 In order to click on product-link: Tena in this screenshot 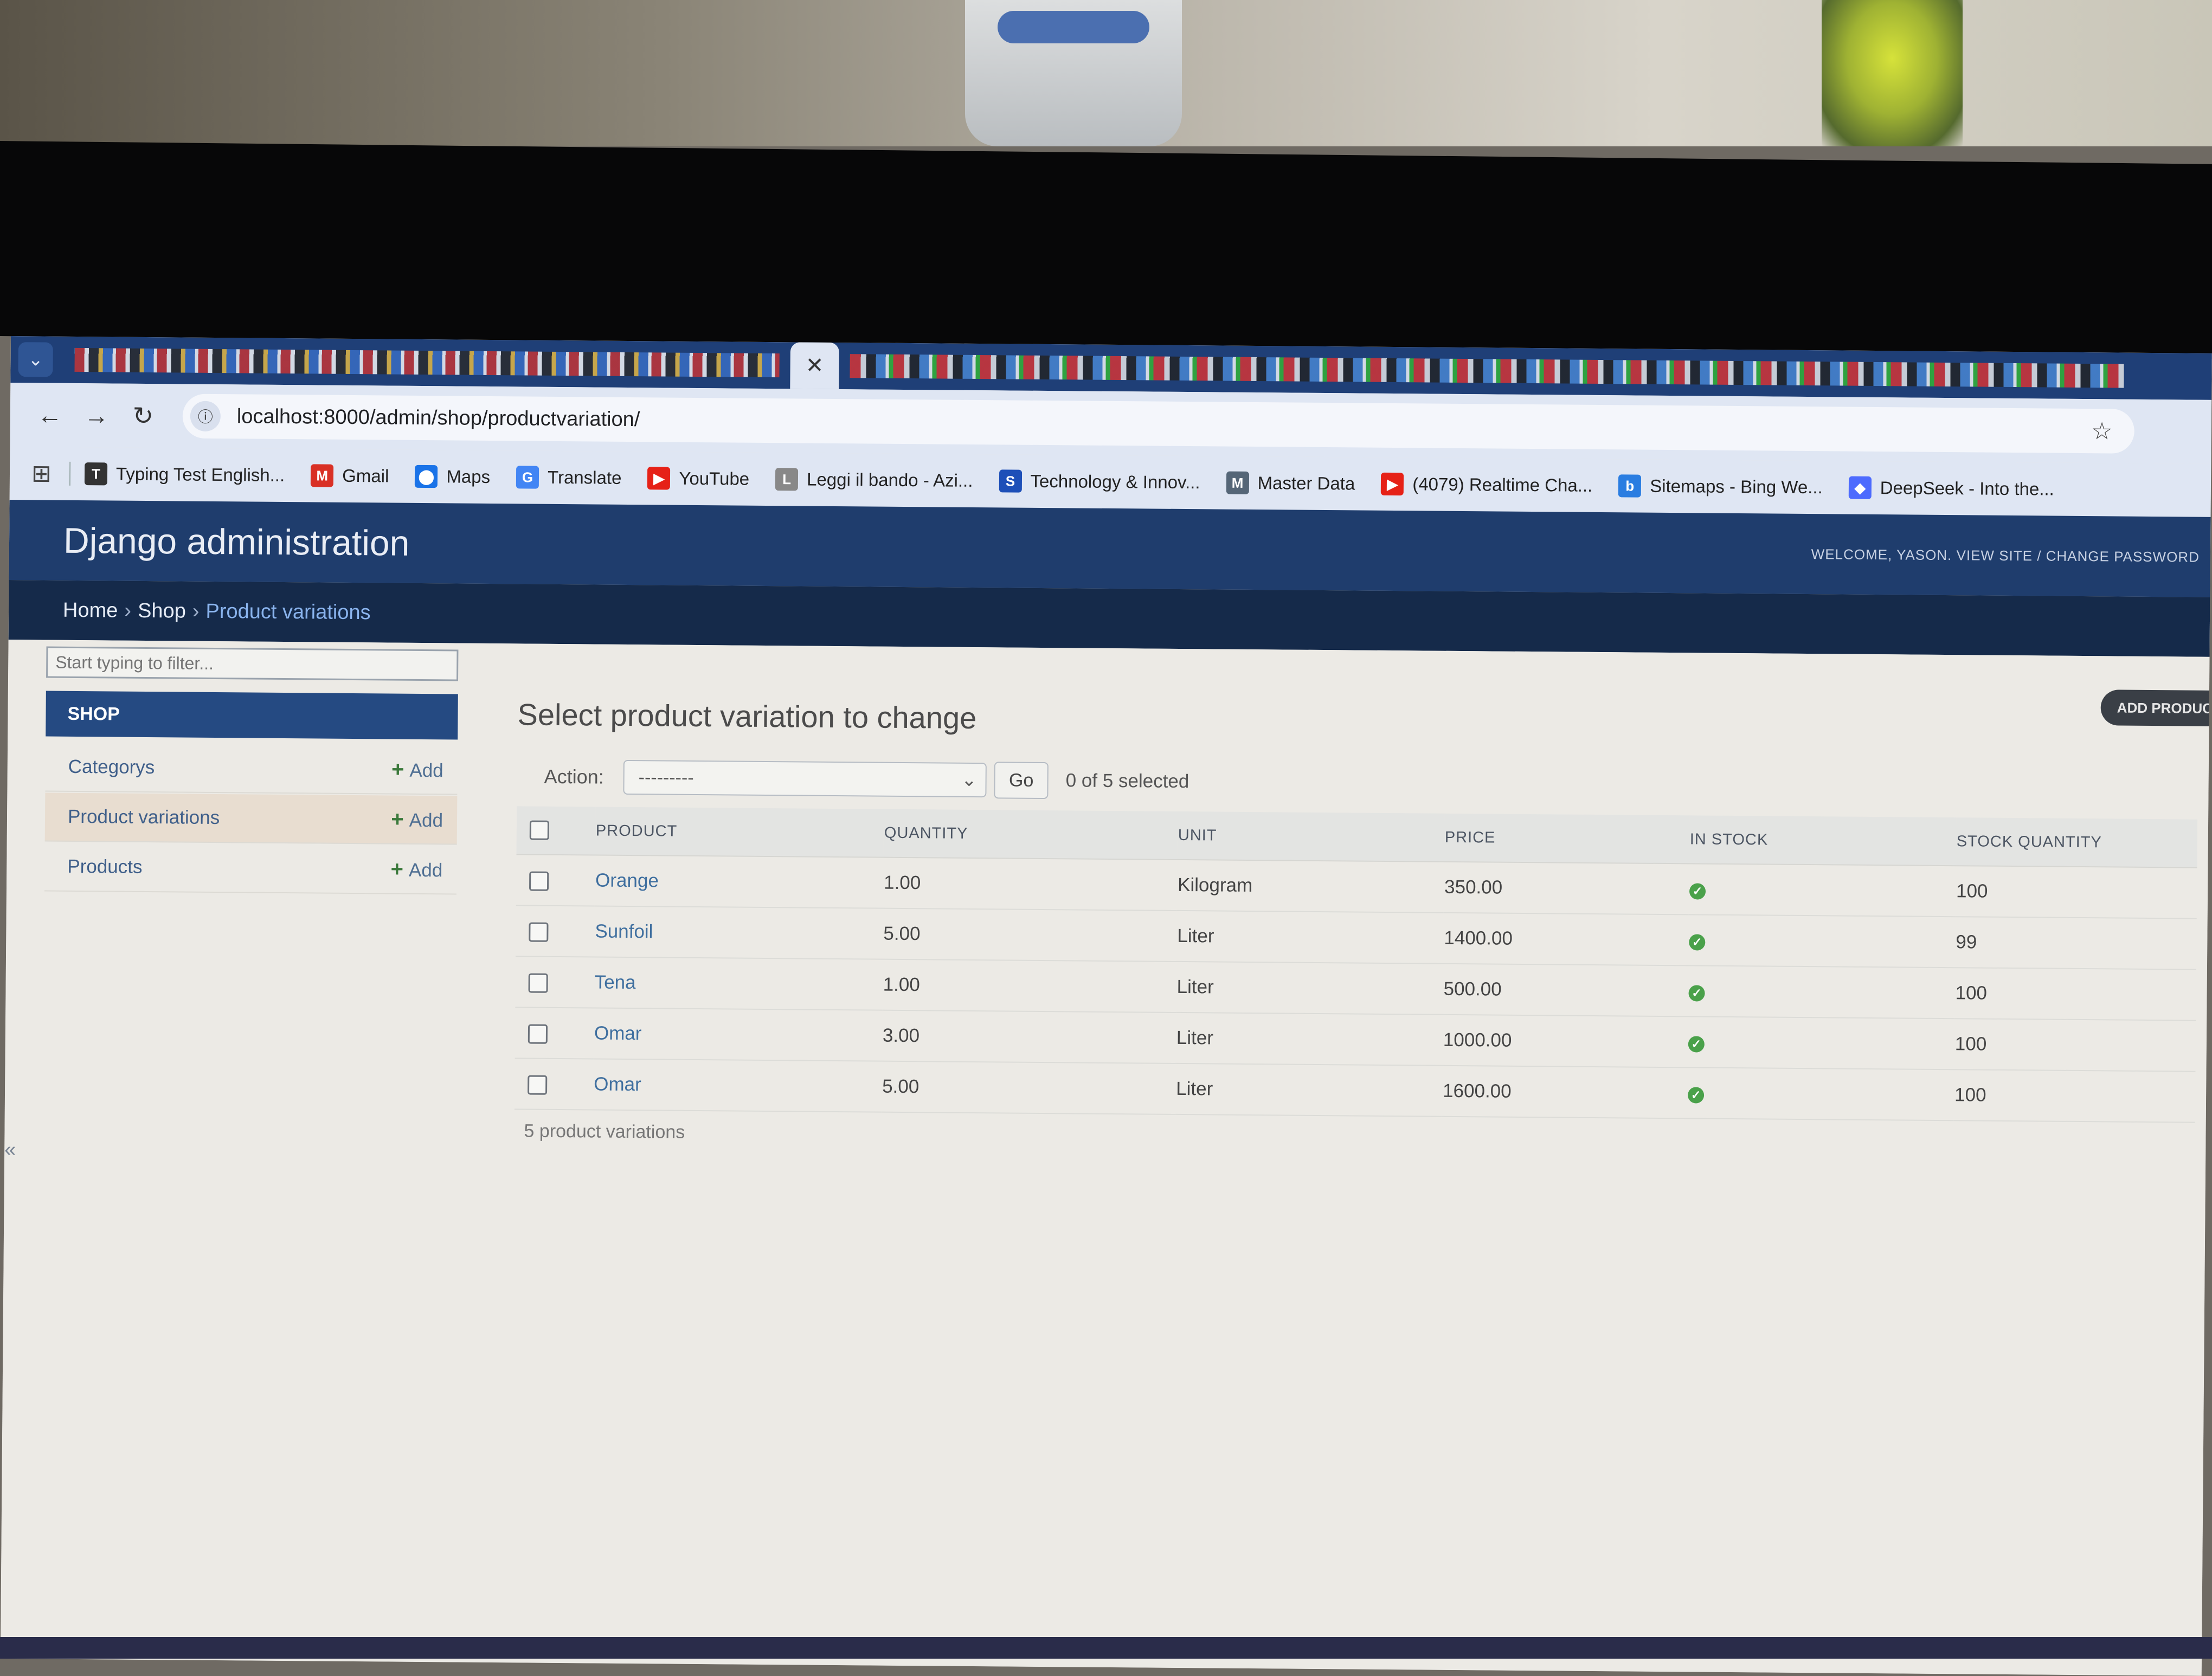, I will do `click(615, 982)`.